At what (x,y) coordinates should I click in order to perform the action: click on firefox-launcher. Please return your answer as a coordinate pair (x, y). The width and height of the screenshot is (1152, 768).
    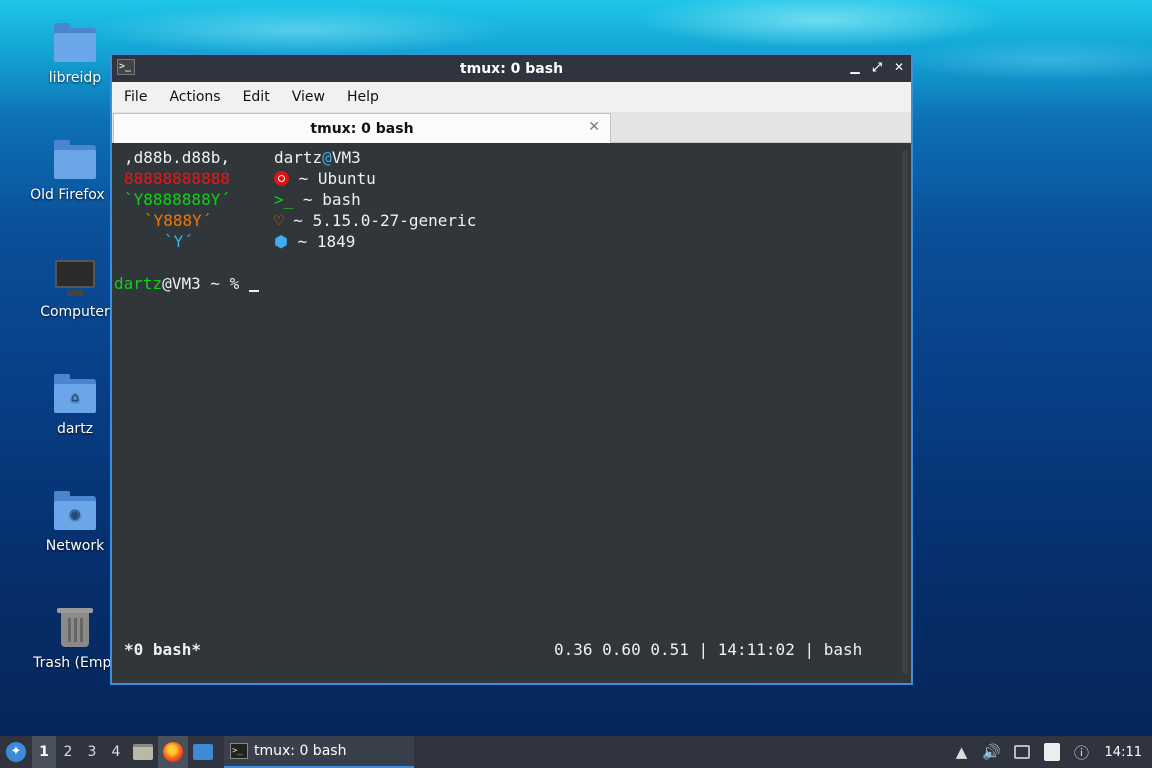
    Looking at the image, I should click on (173, 752).